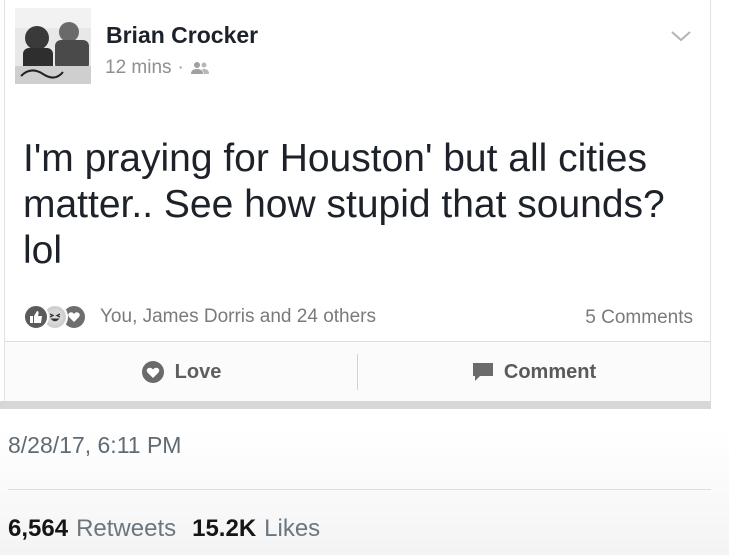 The image size is (729, 555). I want to click on tweet-stats: 6,564 Retweets 15.2K Likes, so click(172, 529).